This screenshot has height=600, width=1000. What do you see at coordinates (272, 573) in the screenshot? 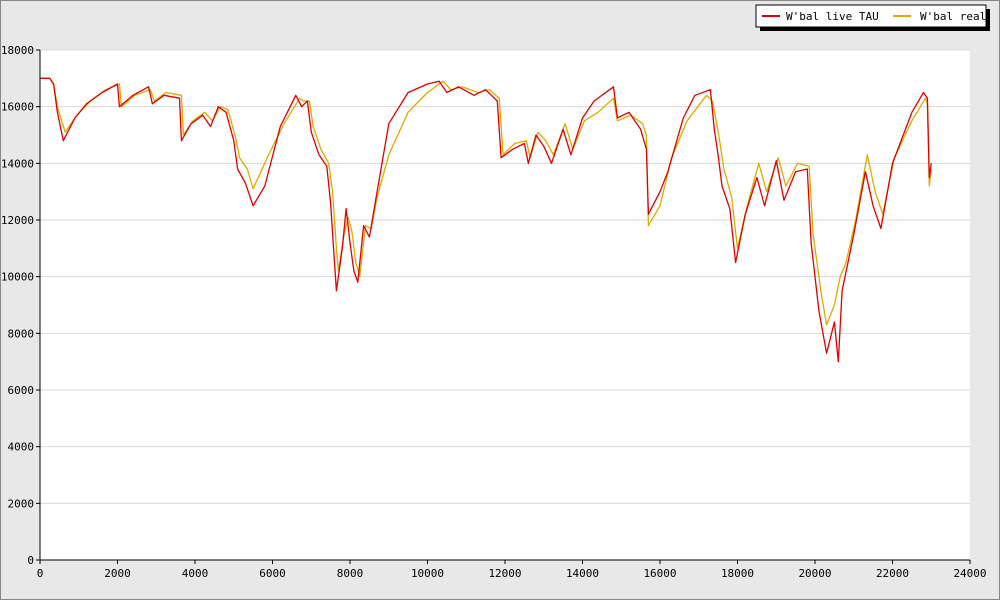
I see `x-tick-label: 6000` at bounding box center [272, 573].